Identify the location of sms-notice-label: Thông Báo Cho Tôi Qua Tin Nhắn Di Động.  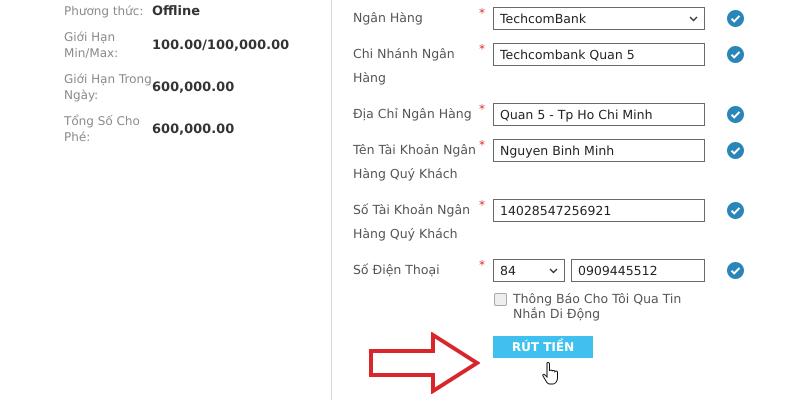
(597, 306).